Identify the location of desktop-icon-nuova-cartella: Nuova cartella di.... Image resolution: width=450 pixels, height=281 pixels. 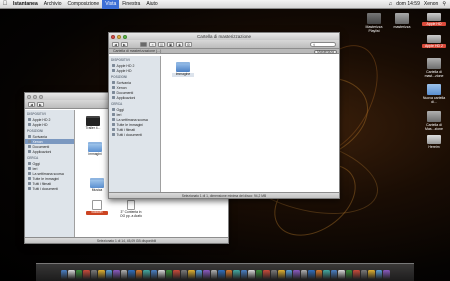
(434, 94).